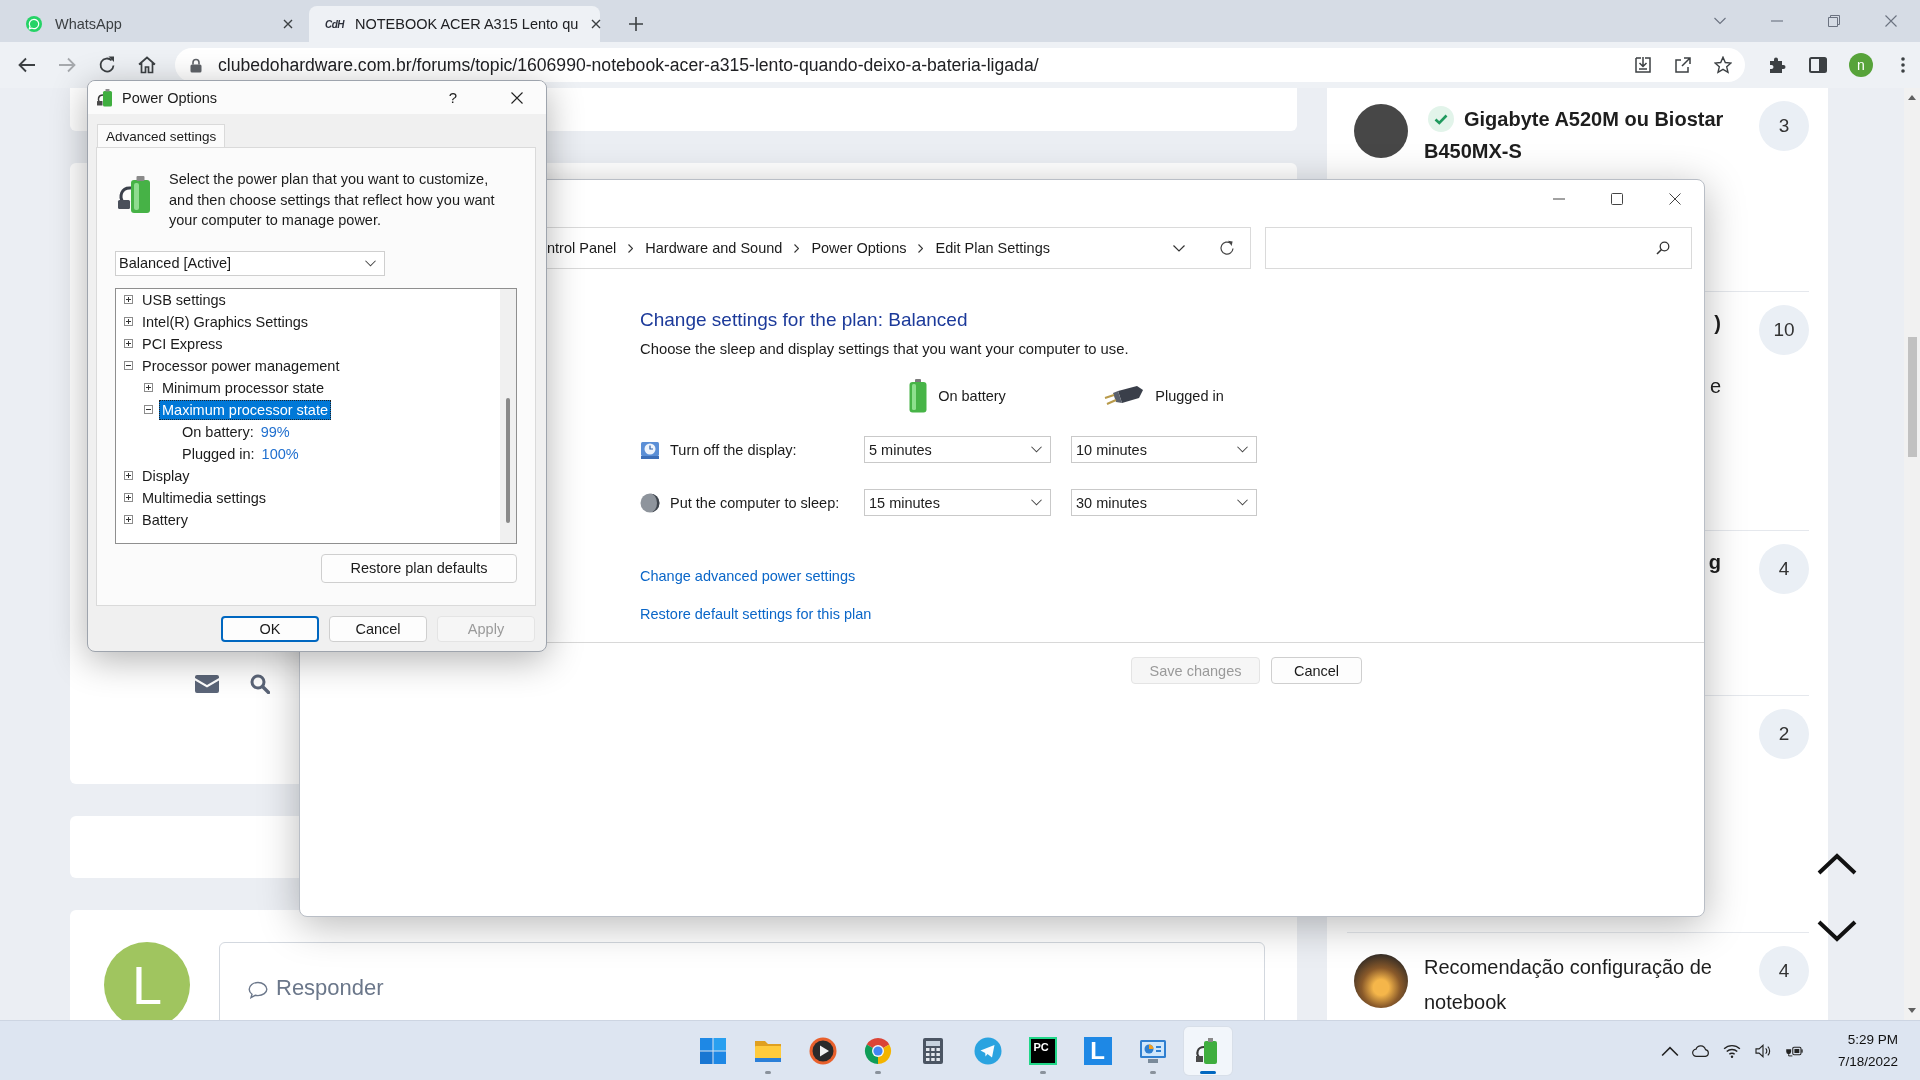 This screenshot has height=1080, width=1920. I want to click on tree-item: Processor power management, so click(241, 365).